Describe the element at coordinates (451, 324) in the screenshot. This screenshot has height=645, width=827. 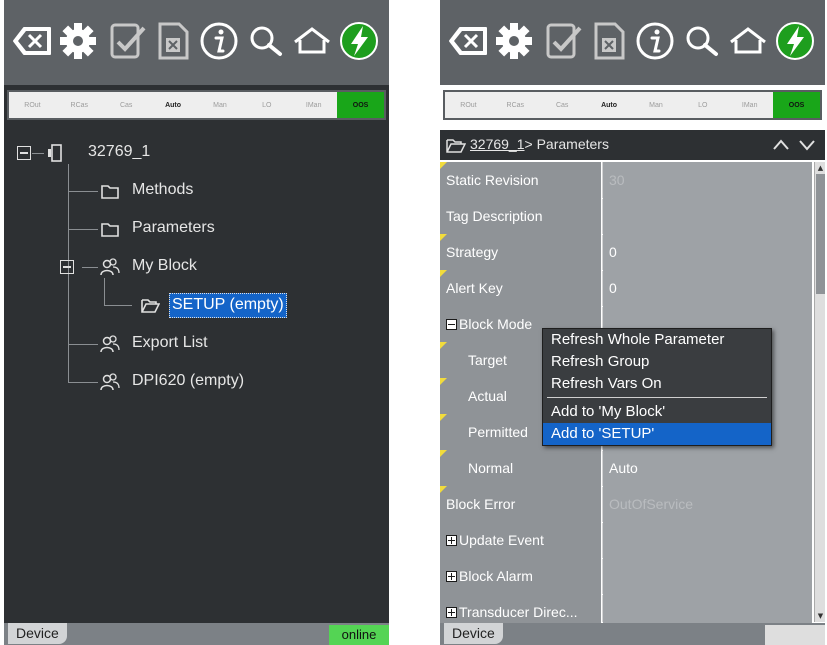
I see `collapse-icon` at that location.